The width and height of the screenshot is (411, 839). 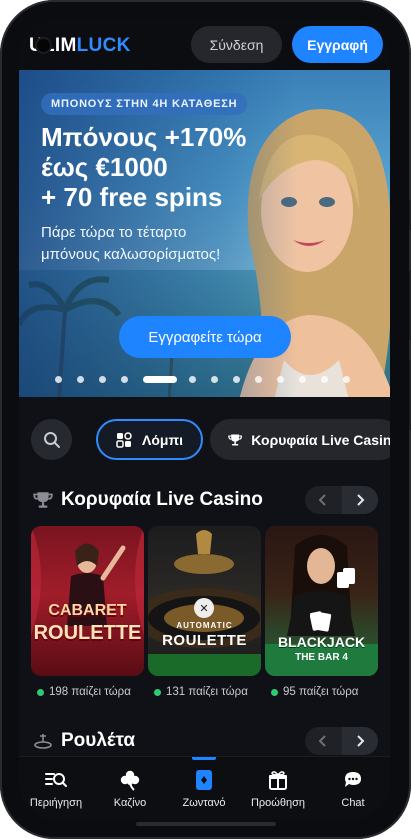 What do you see at coordinates (132, 197) in the screenshot?
I see `headline-line: + 70 free spins` at bounding box center [132, 197].